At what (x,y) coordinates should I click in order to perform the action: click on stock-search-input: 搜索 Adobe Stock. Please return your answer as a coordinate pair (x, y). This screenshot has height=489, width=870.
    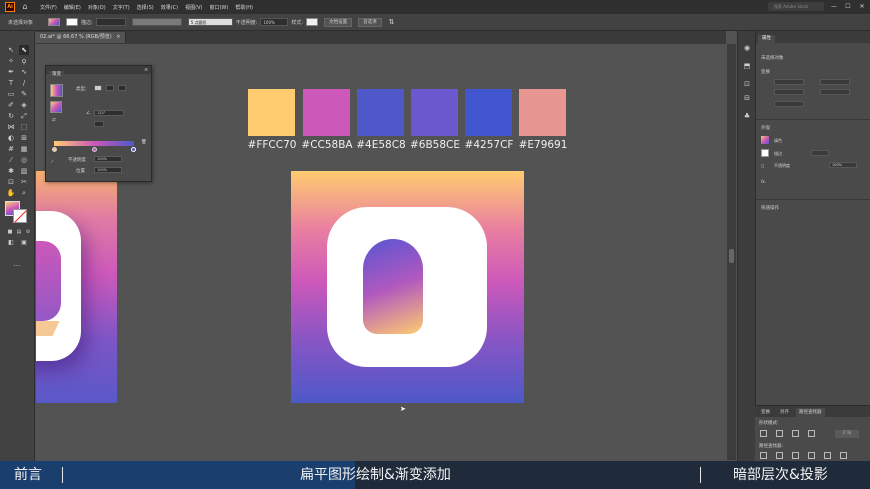
    Looking at the image, I should click on (796, 6).